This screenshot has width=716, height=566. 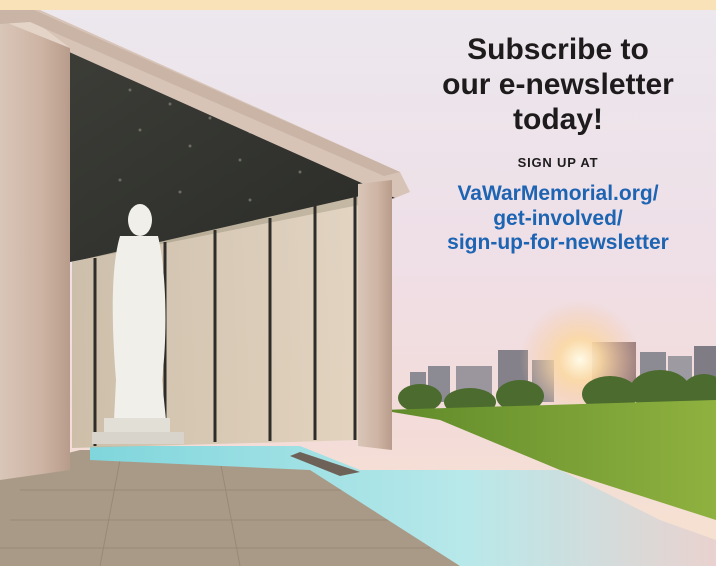 What do you see at coordinates (558, 243) in the screenshot?
I see `link-line: sign-up-for-newsletter` at bounding box center [558, 243].